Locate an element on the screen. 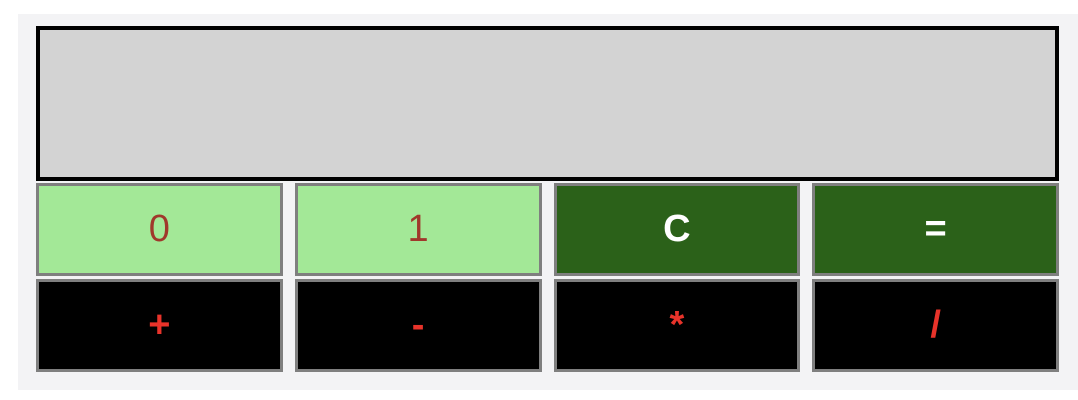 The width and height of the screenshot is (1078, 400). equals-button: = is located at coordinates (935, 229).